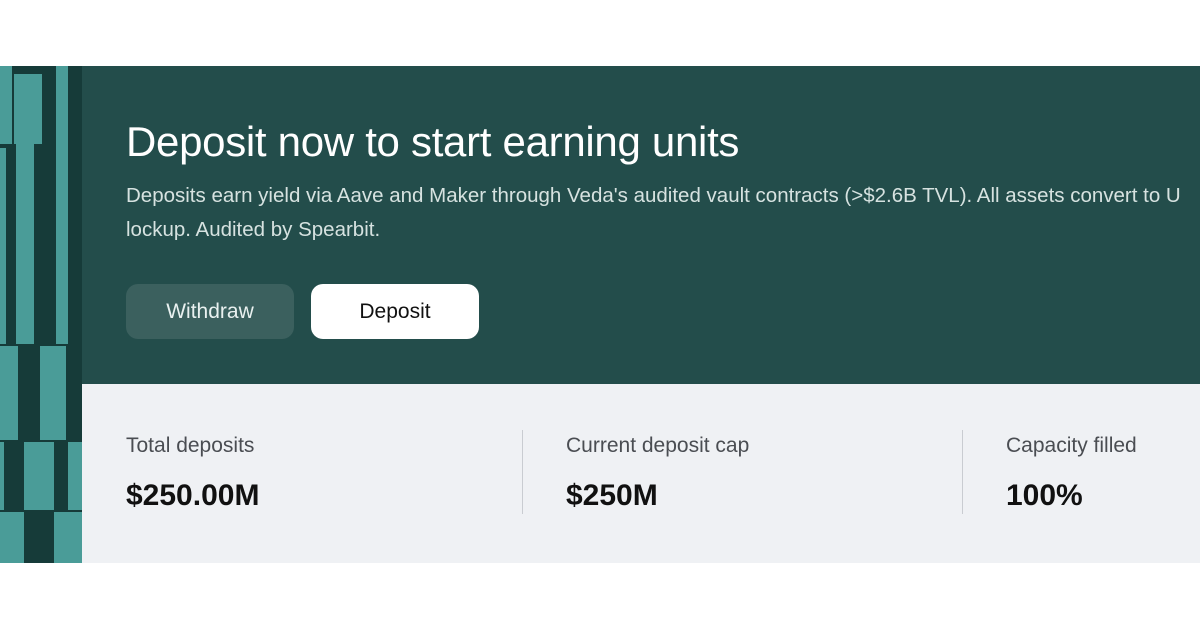 The width and height of the screenshot is (1200, 617). What do you see at coordinates (1071, 445) in the screenshot?
I see `stat-label: Capacity filled` at bounding box center [1071, 445].